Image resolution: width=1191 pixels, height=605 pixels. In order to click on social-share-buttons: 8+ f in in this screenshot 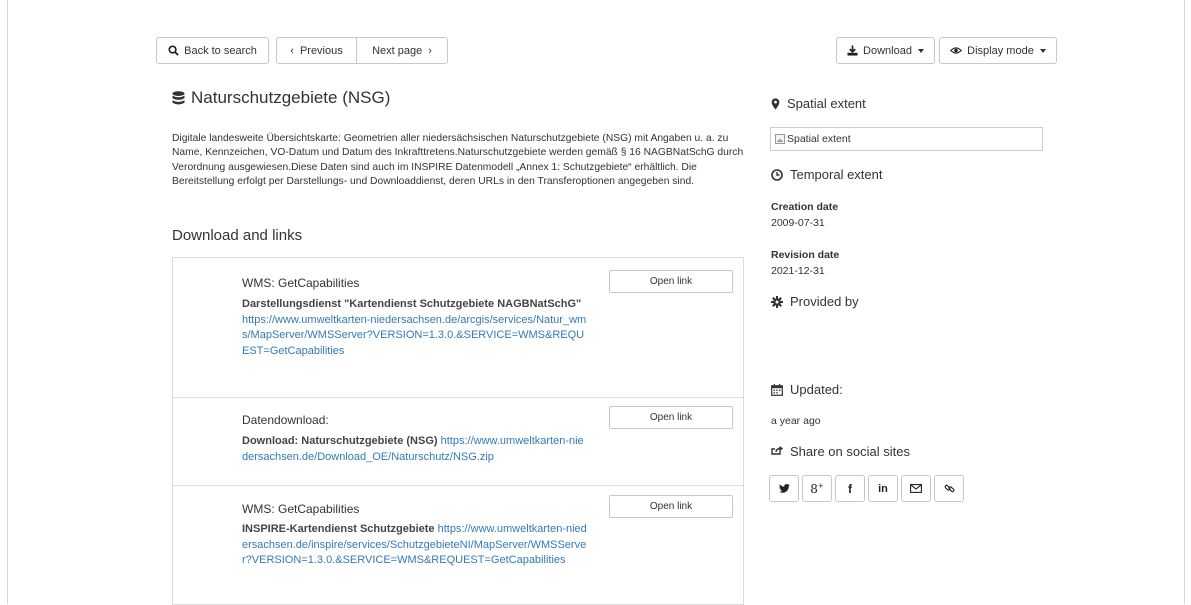, I will do `click(866, 488)`.